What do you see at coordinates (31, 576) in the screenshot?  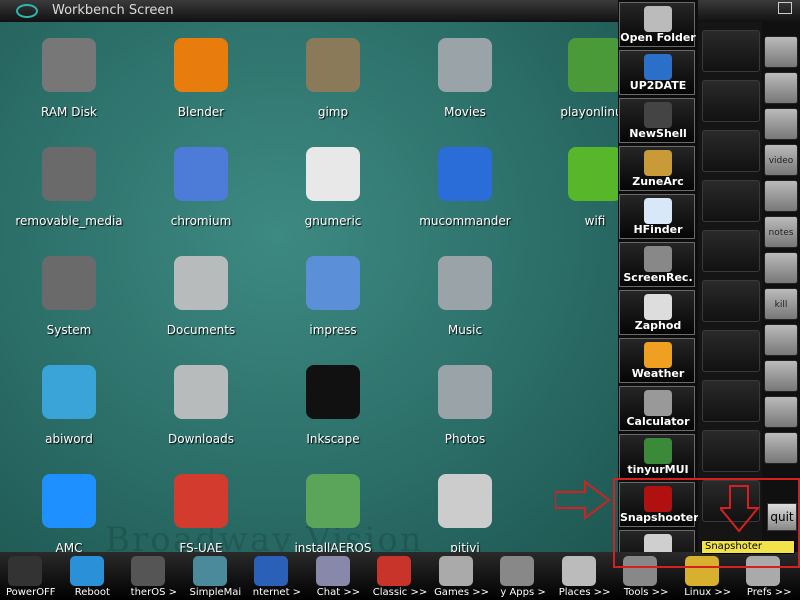 I see `taskbar-button: PowerOFF` at bounding box center [31, 576].